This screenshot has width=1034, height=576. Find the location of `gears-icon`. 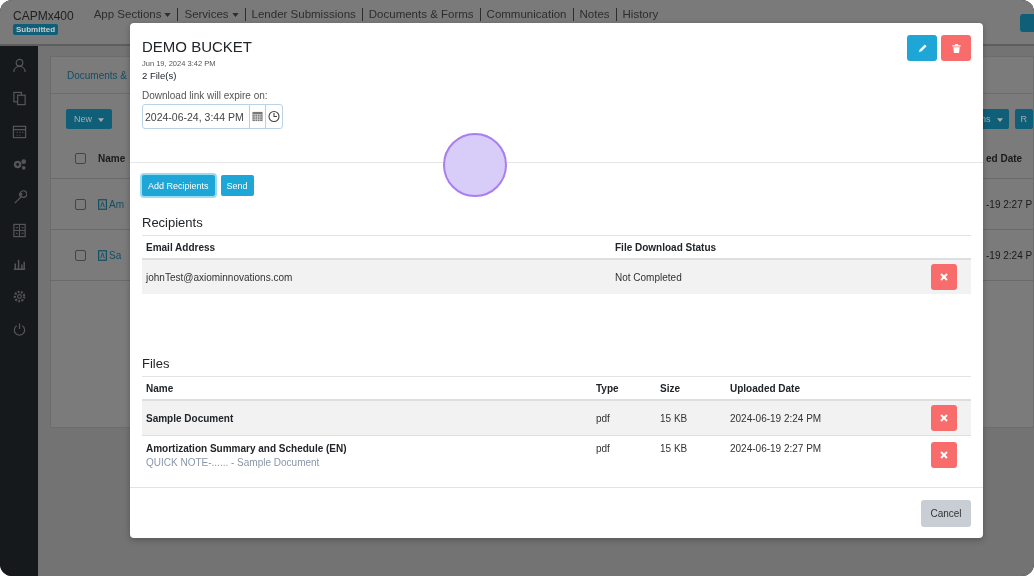

gears-icon is located at coordinates (19, 164).